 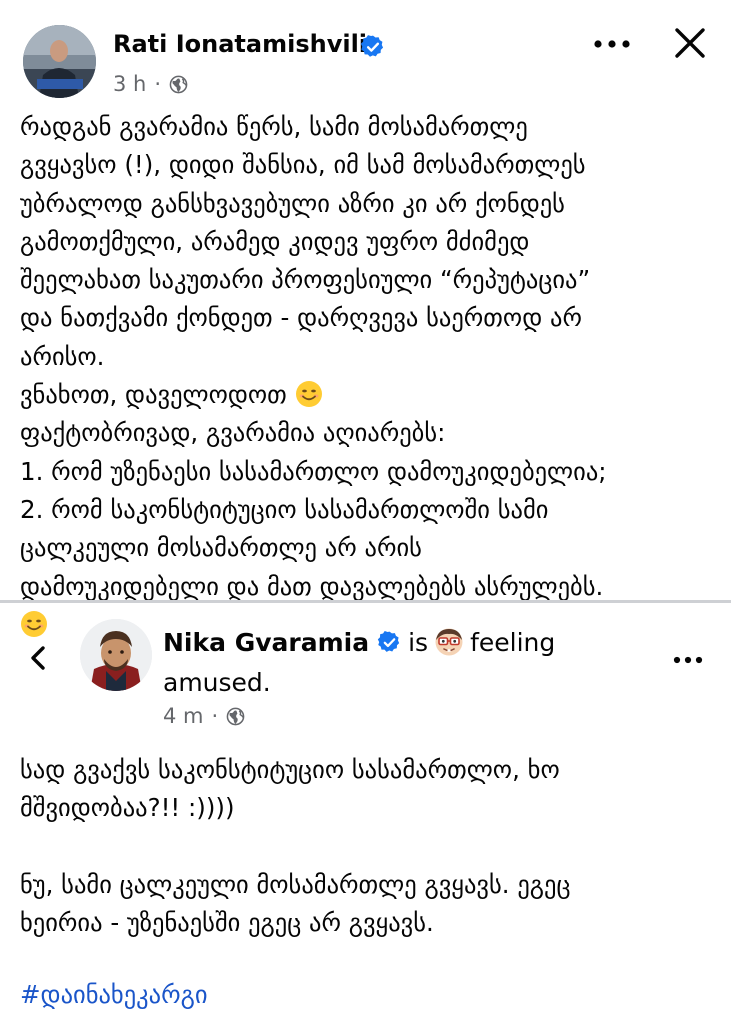 What do you see at coordinates (129, 84) in the screenshot?
I see `post-time: 3 h` at bounding box center [129, 84].